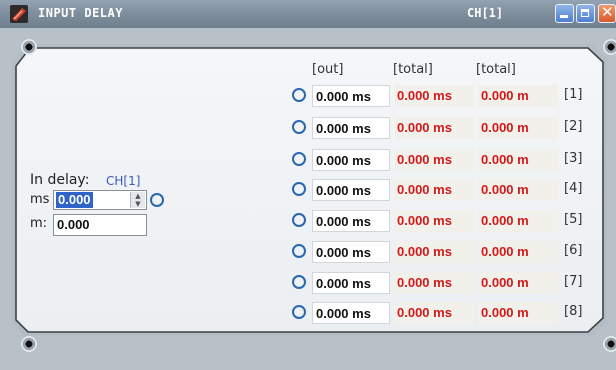  What do you see at coordinates (413, 69) in the screenshot?
I see `header-total-ms: [total]` at bounding box center [413, 69].